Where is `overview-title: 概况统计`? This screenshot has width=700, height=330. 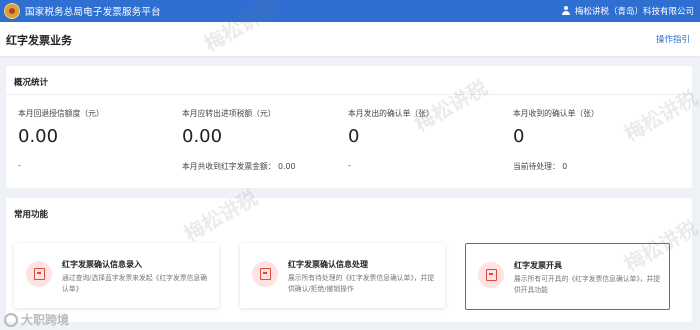
overview-title: 概况统计 is located at coordinates (31, 83).